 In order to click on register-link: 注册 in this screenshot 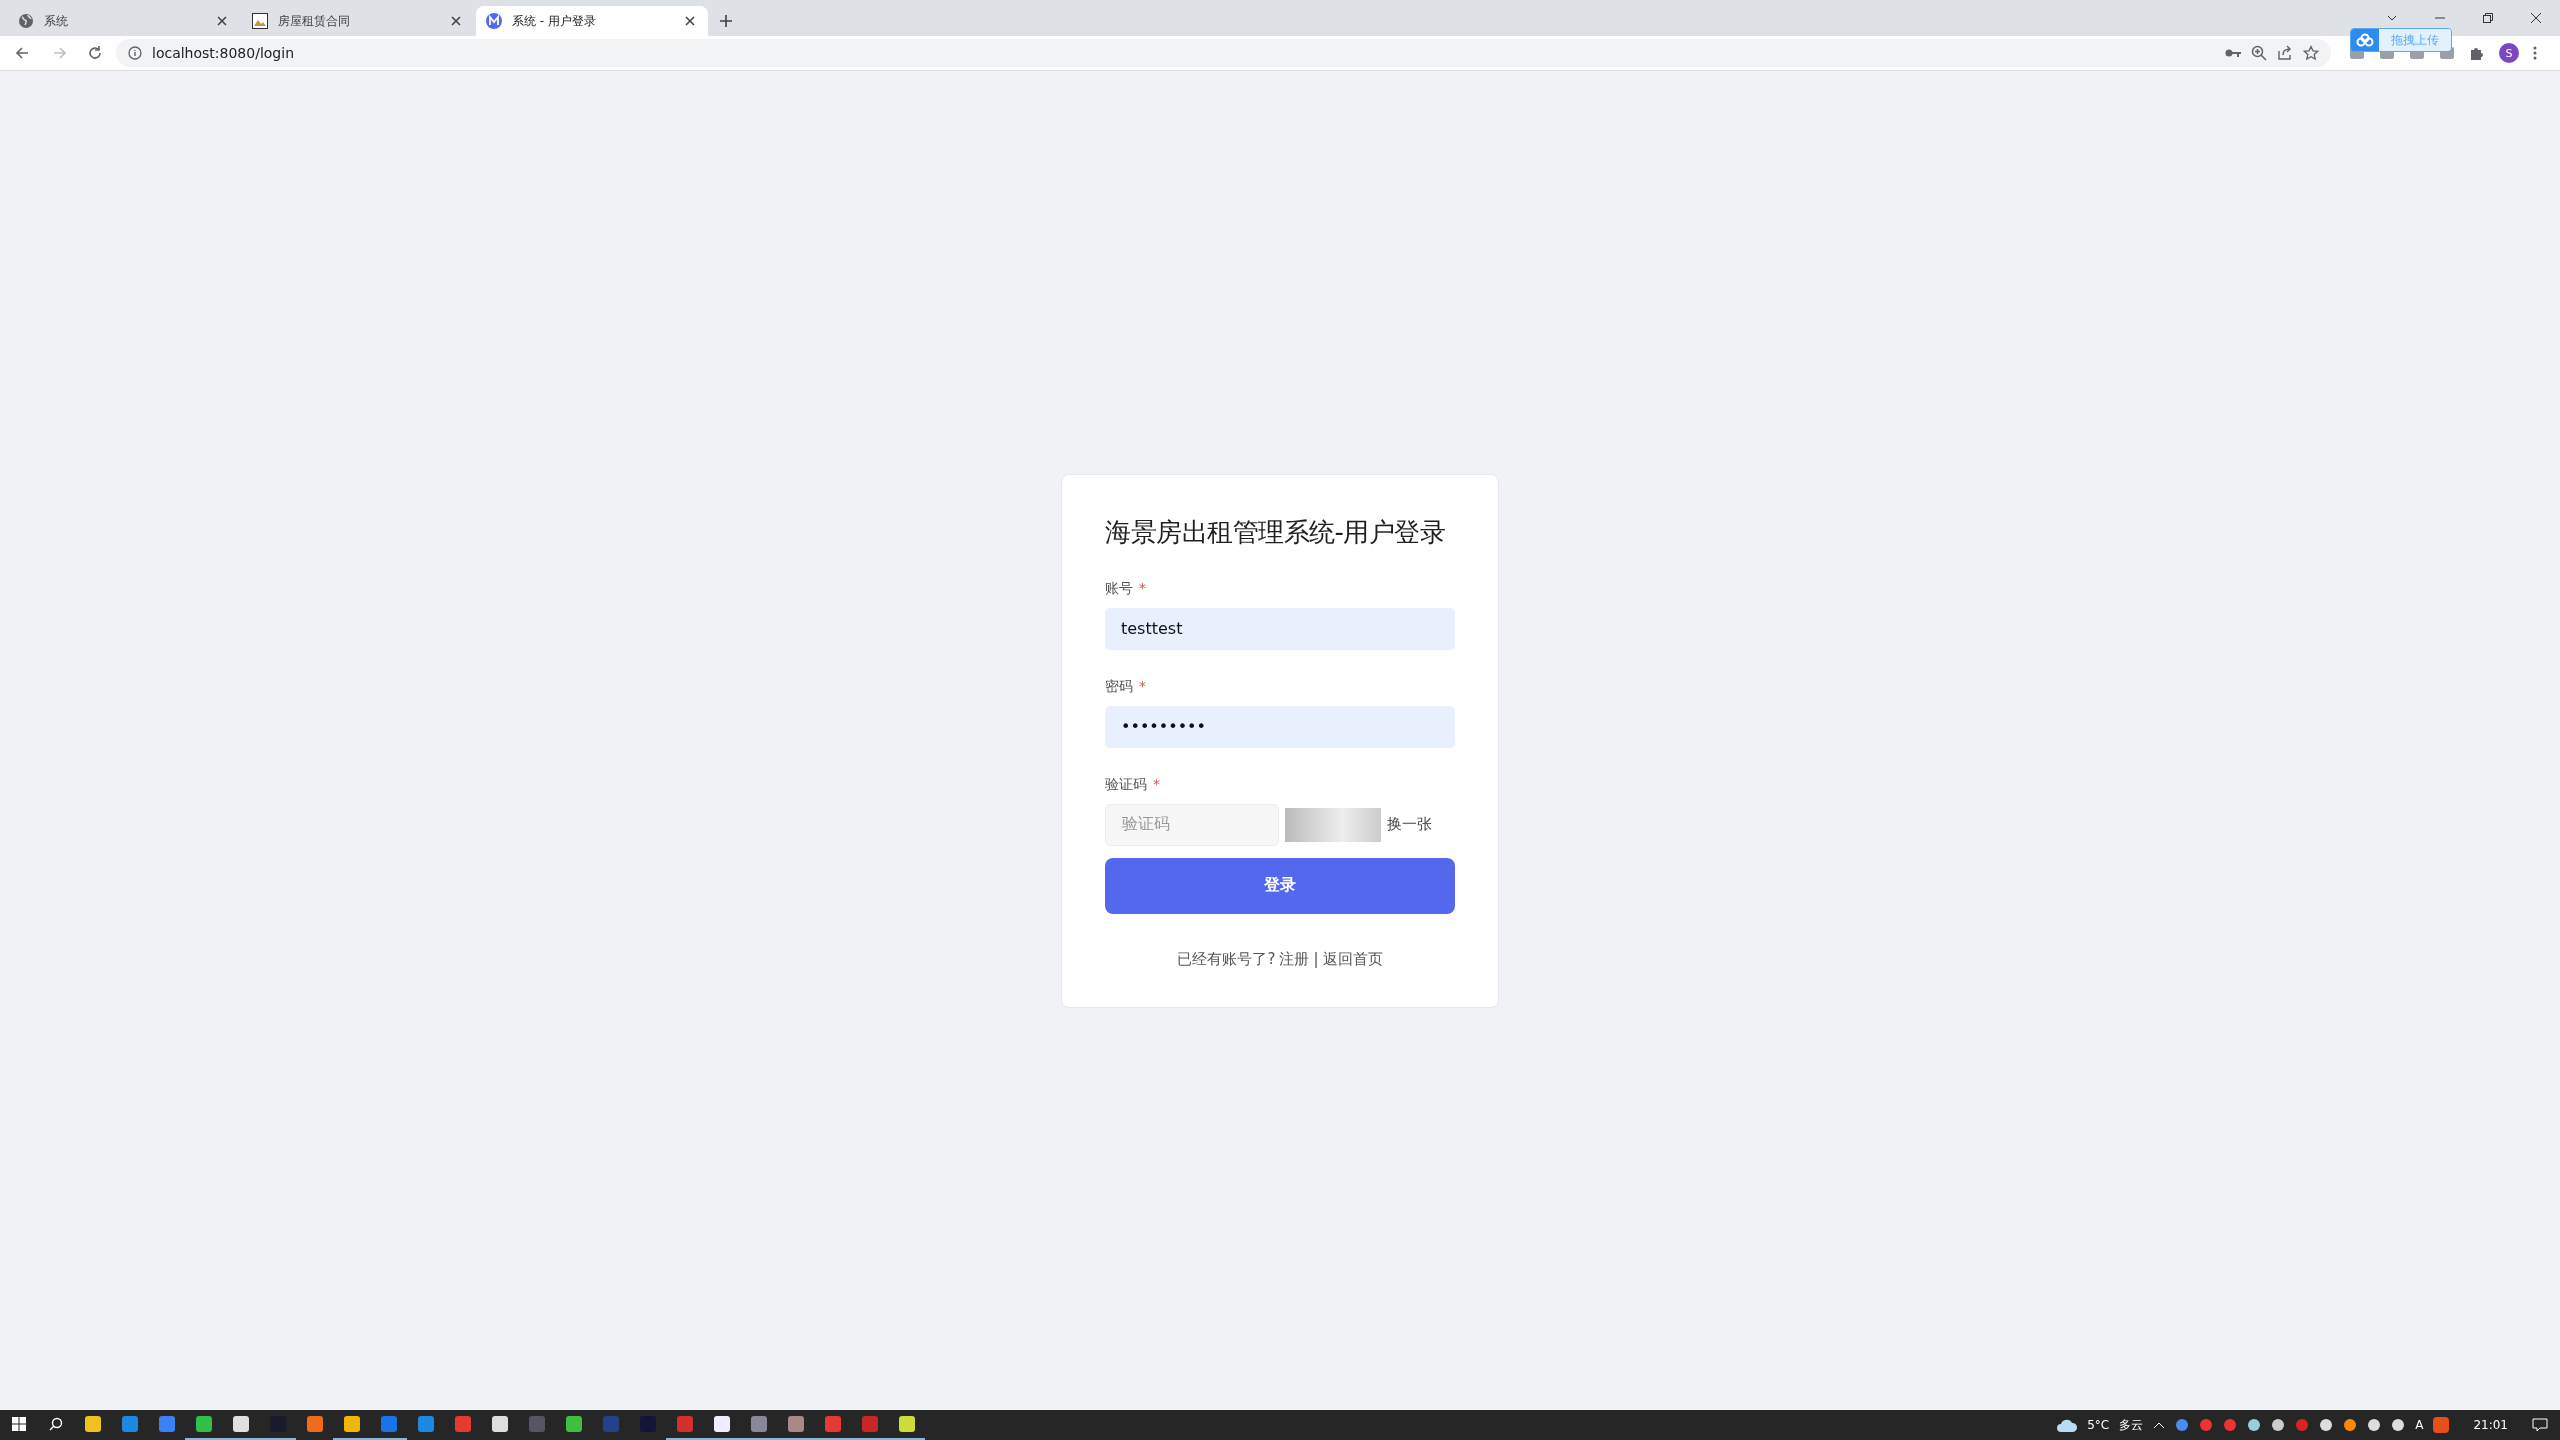, I will do `click(1294, 959)`.